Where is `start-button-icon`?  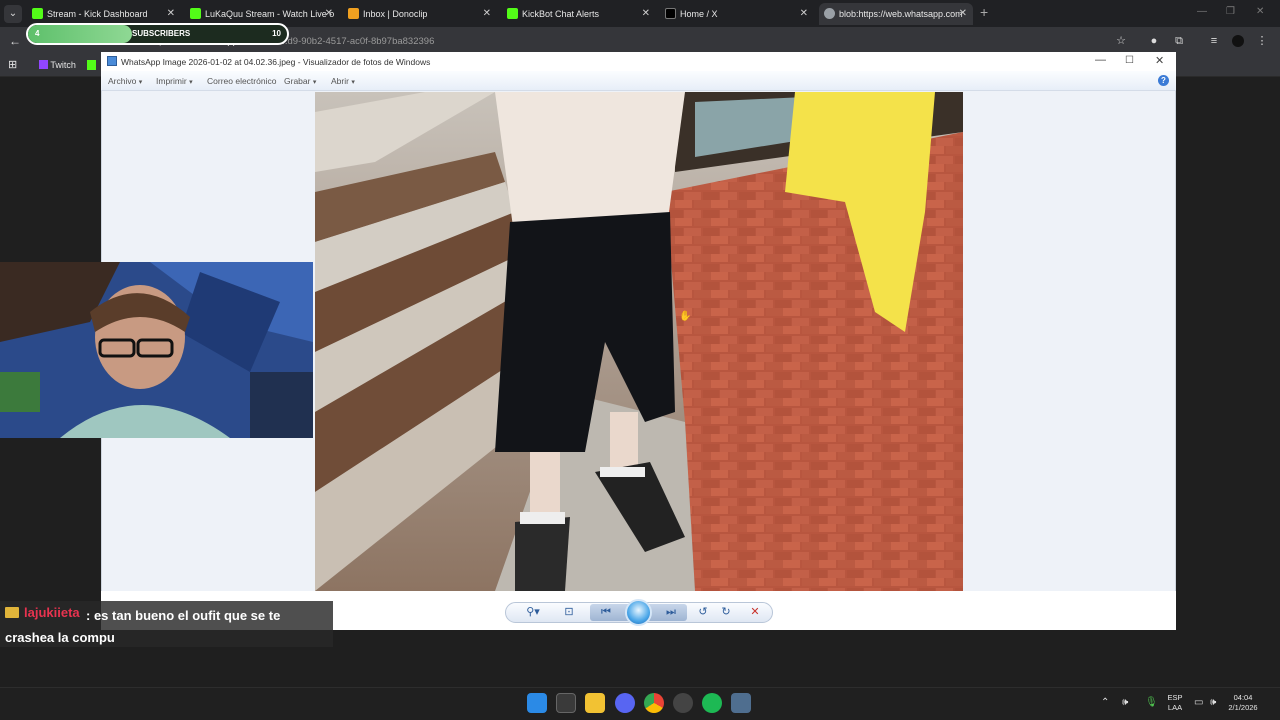 start-button-icon is located at coordinates (537, 703).